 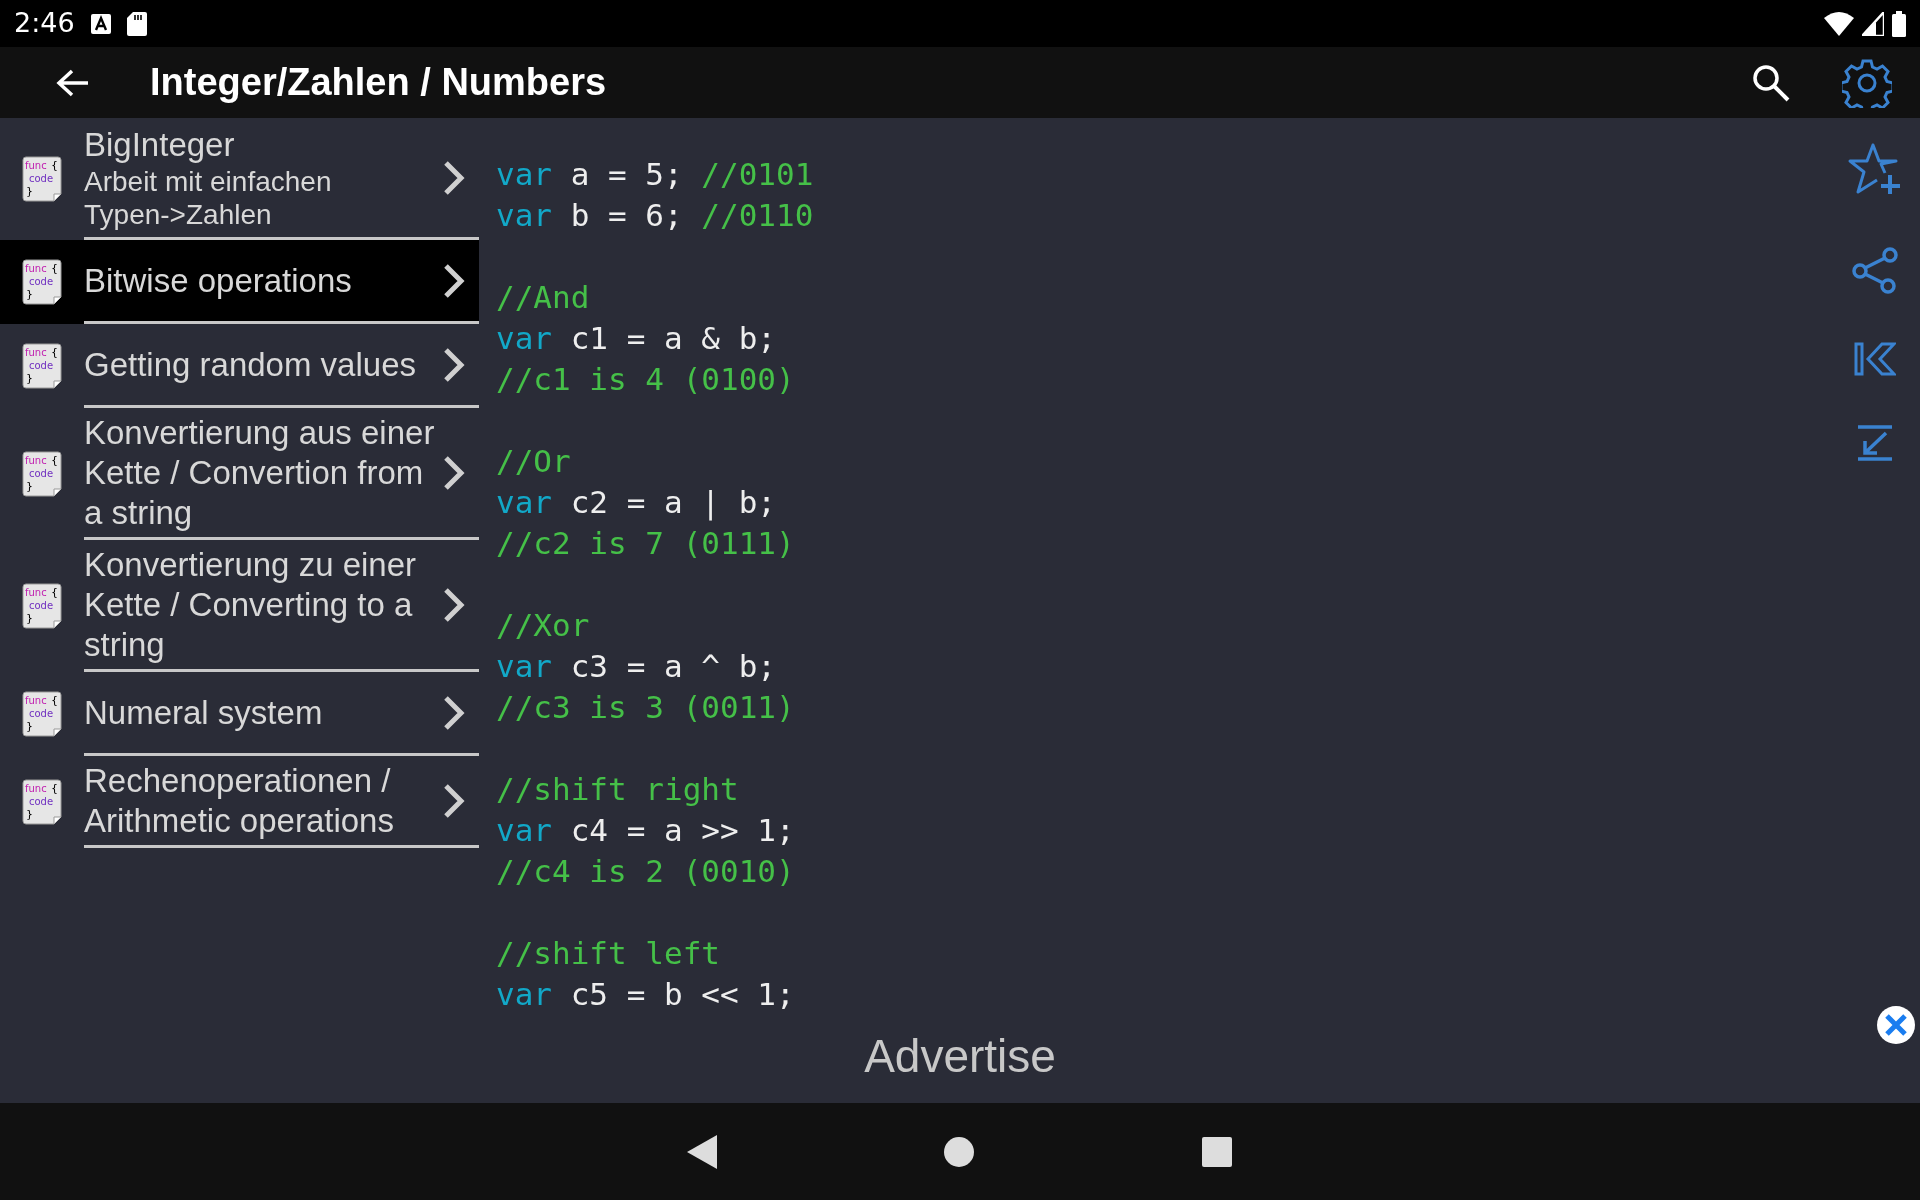 I want to click on topic-list-item: func { code } Rechenoperationen / Arithmetic operations, so click(x=239, y=802).